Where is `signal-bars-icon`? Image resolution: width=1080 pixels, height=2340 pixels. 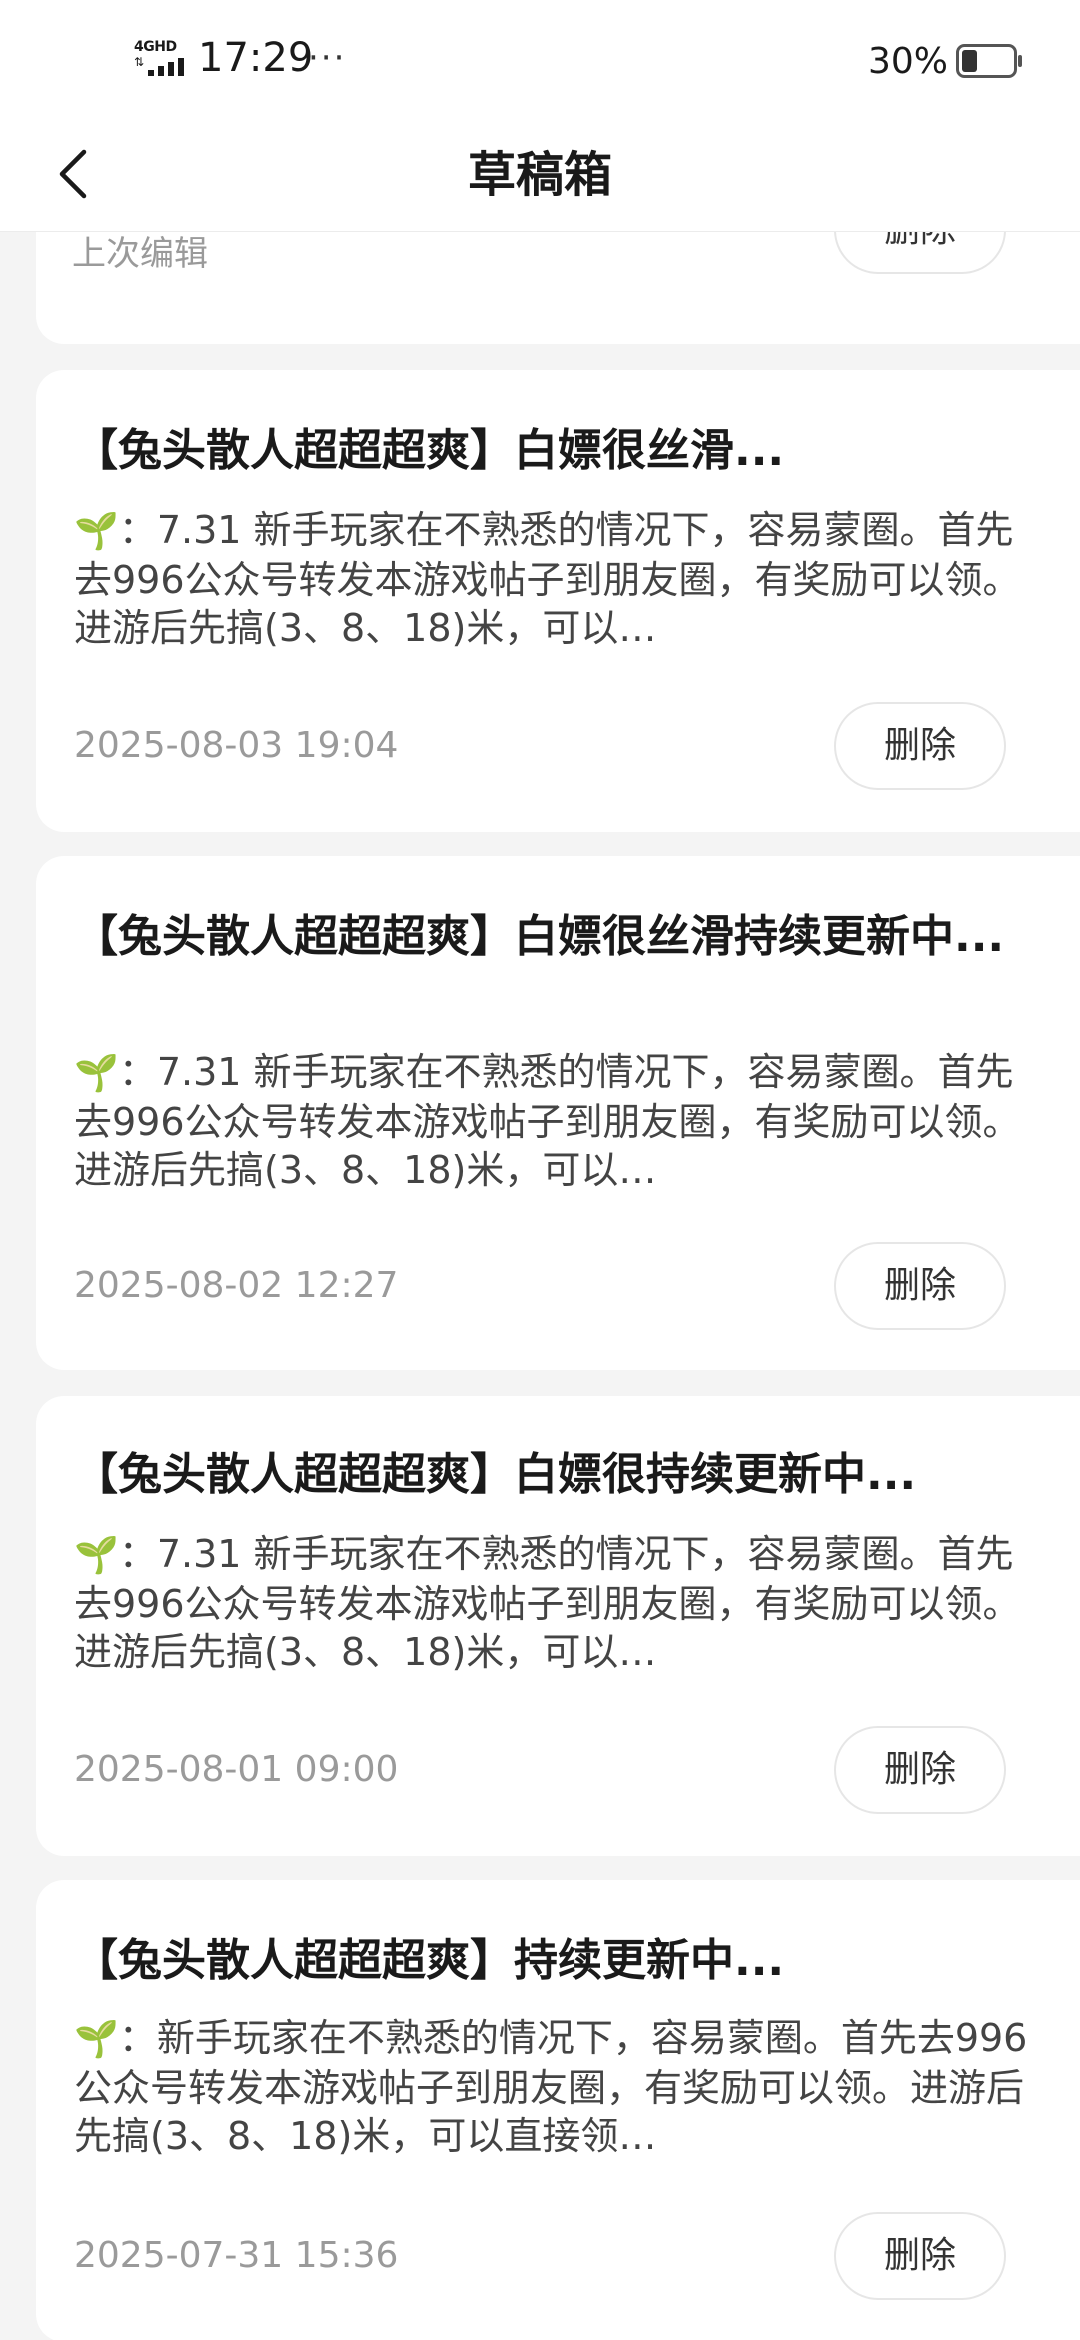 signal-bars-icon is located at coordinates (166, 67).